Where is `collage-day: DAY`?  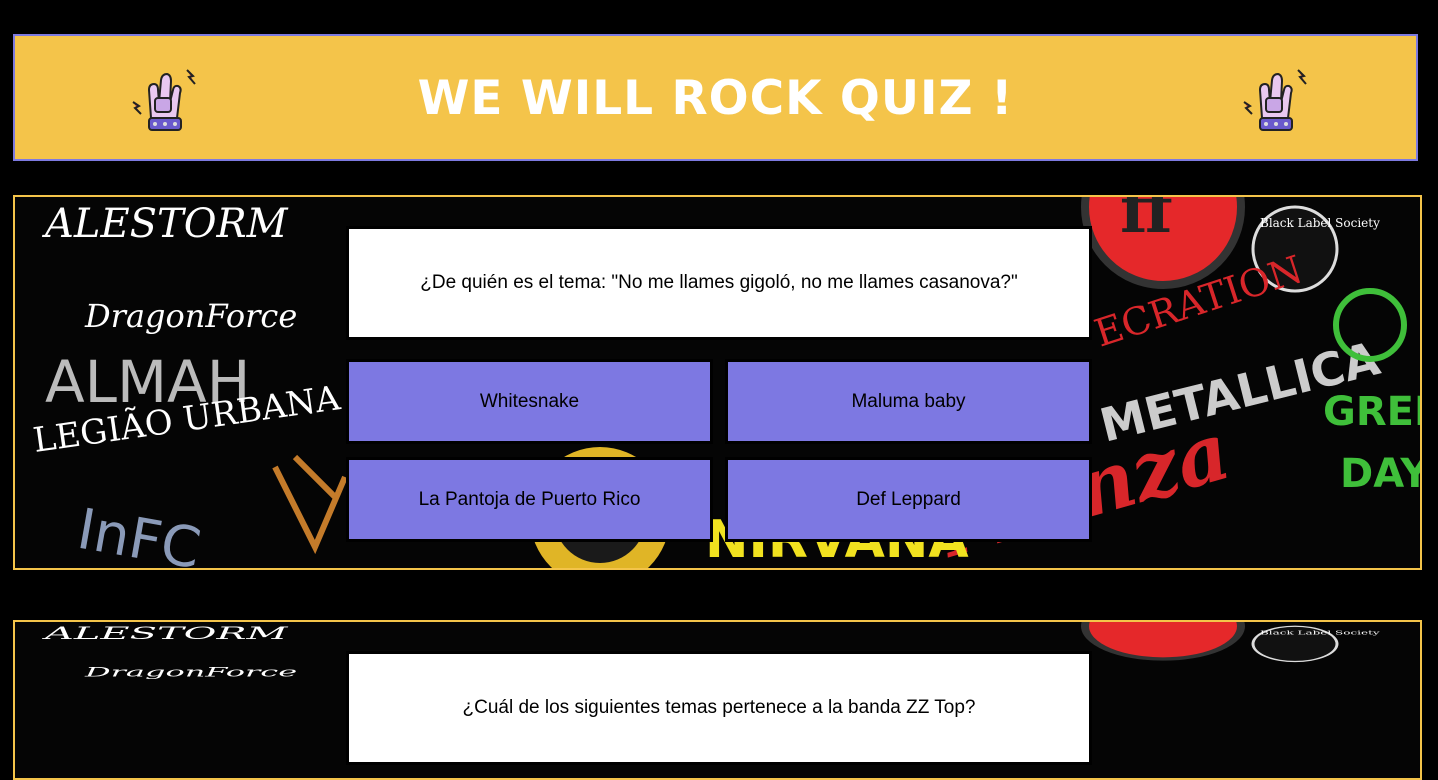 collage-day: DAY is located at coordinates (1380, 474).